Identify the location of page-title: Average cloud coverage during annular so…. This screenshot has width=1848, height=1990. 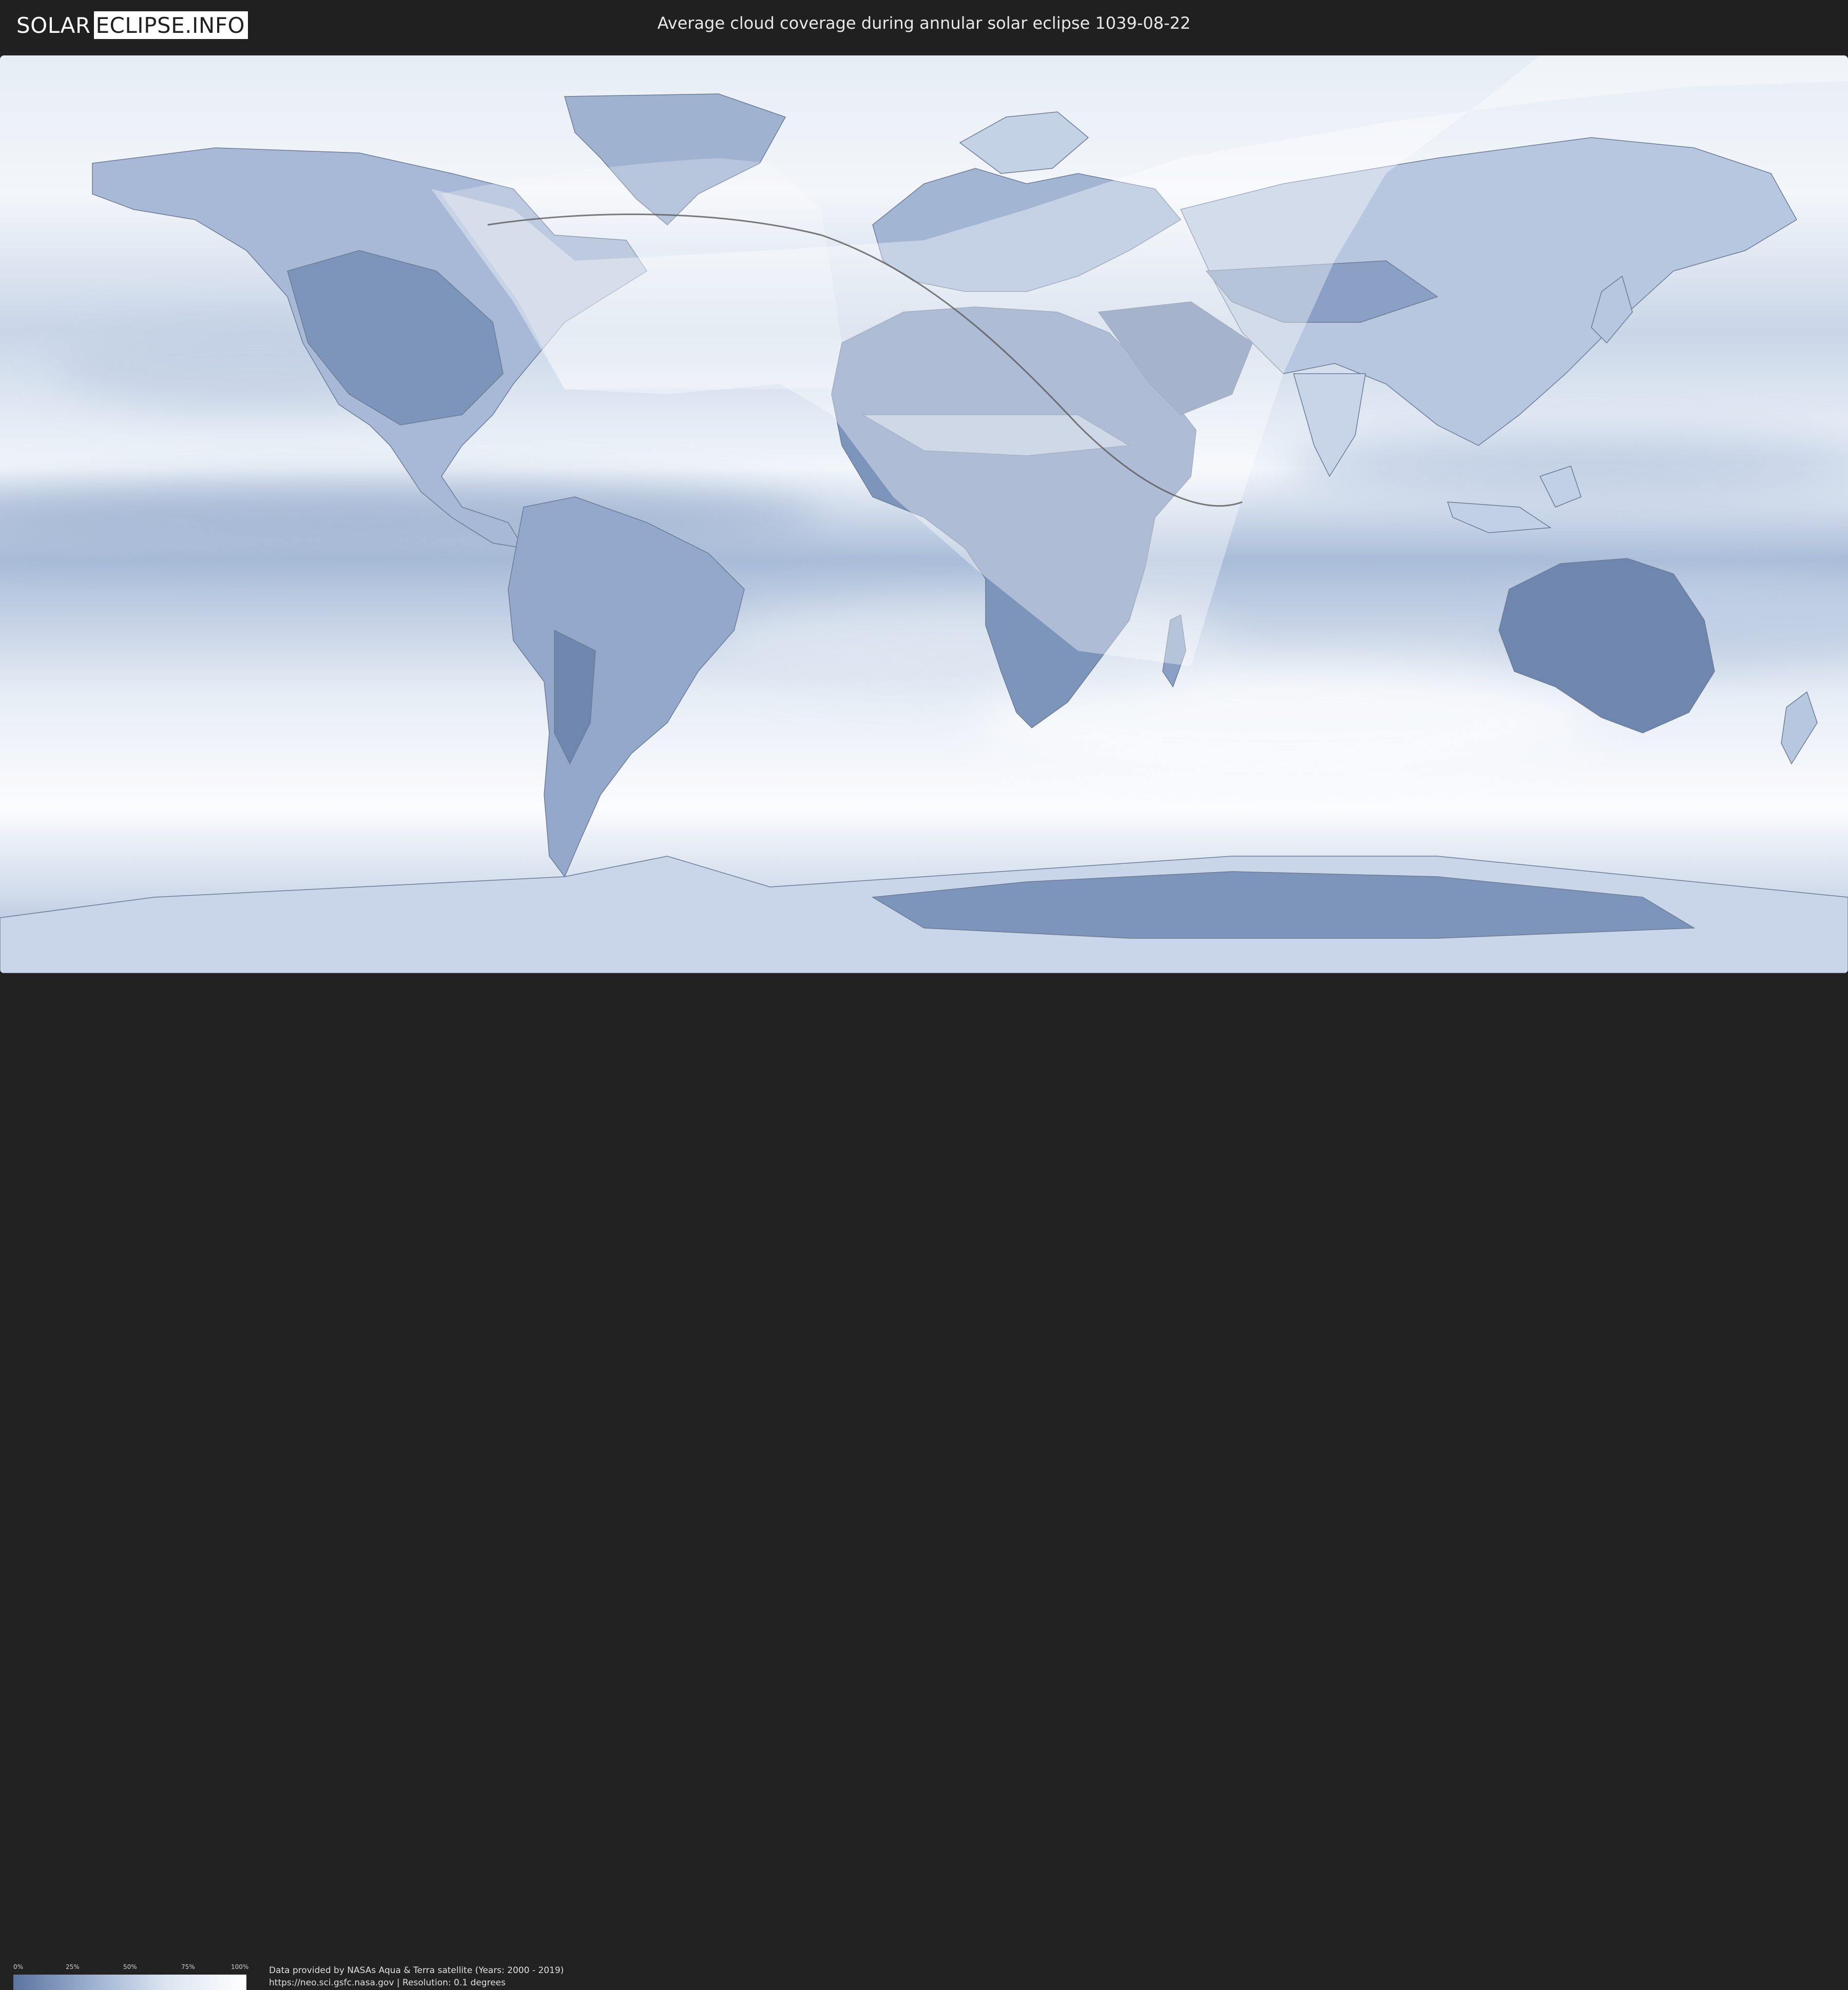
(924, 23).